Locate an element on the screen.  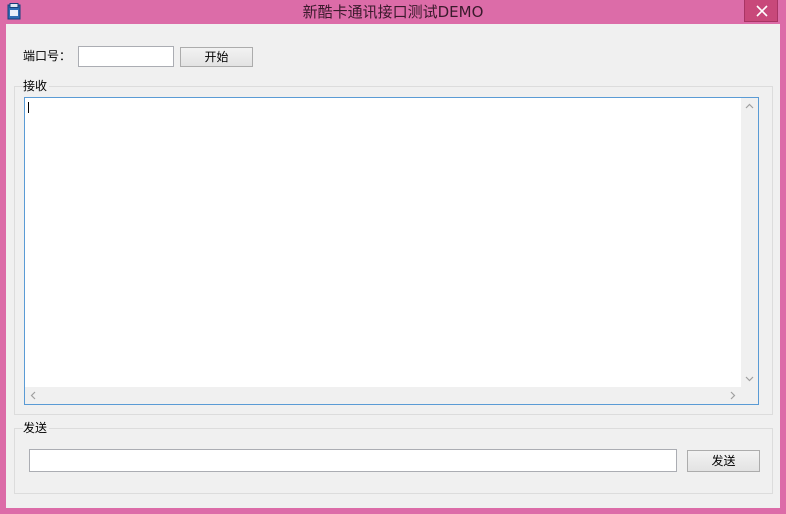
text-caret is located at coordinates (28, 107).